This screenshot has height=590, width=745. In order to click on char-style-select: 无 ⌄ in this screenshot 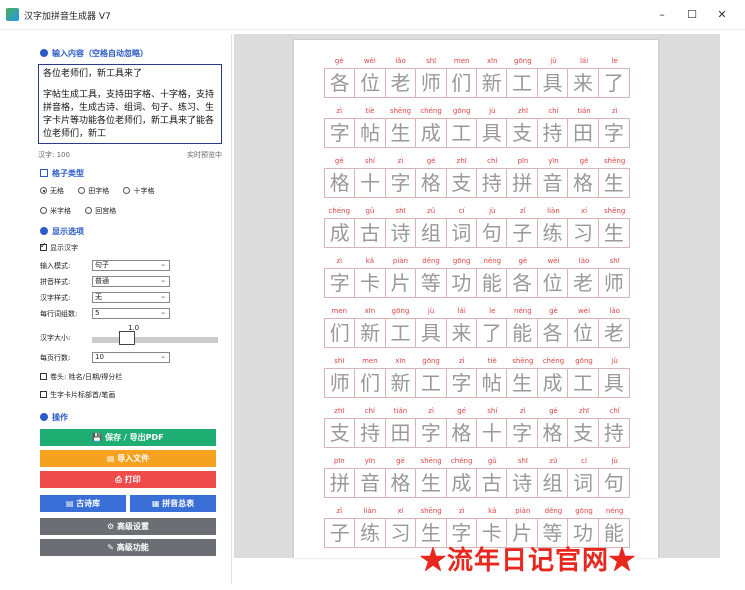, I will do `click(131, 297)`.